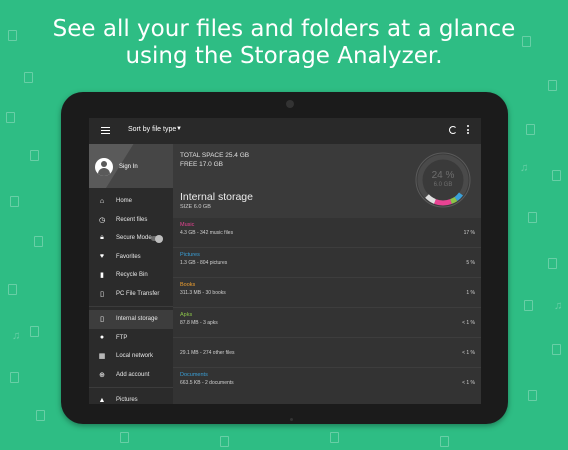 The image size is (568, 450). Describe the element at coordinates (470, 263) in the screenshot. I see `category-percent: 5 %` at that location.